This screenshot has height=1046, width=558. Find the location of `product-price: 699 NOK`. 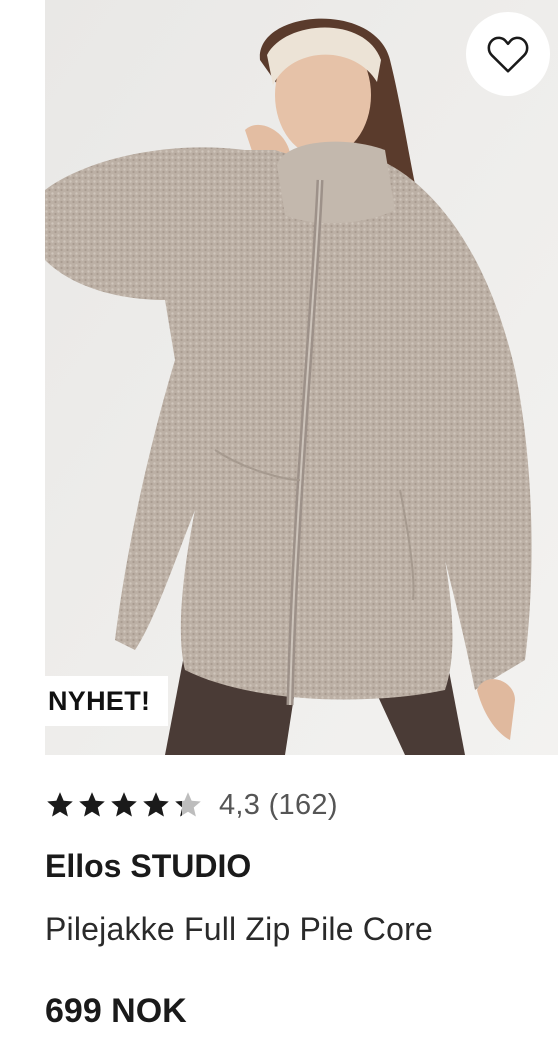

product-price: 699 NOK is located at coordinates (116, 1011).